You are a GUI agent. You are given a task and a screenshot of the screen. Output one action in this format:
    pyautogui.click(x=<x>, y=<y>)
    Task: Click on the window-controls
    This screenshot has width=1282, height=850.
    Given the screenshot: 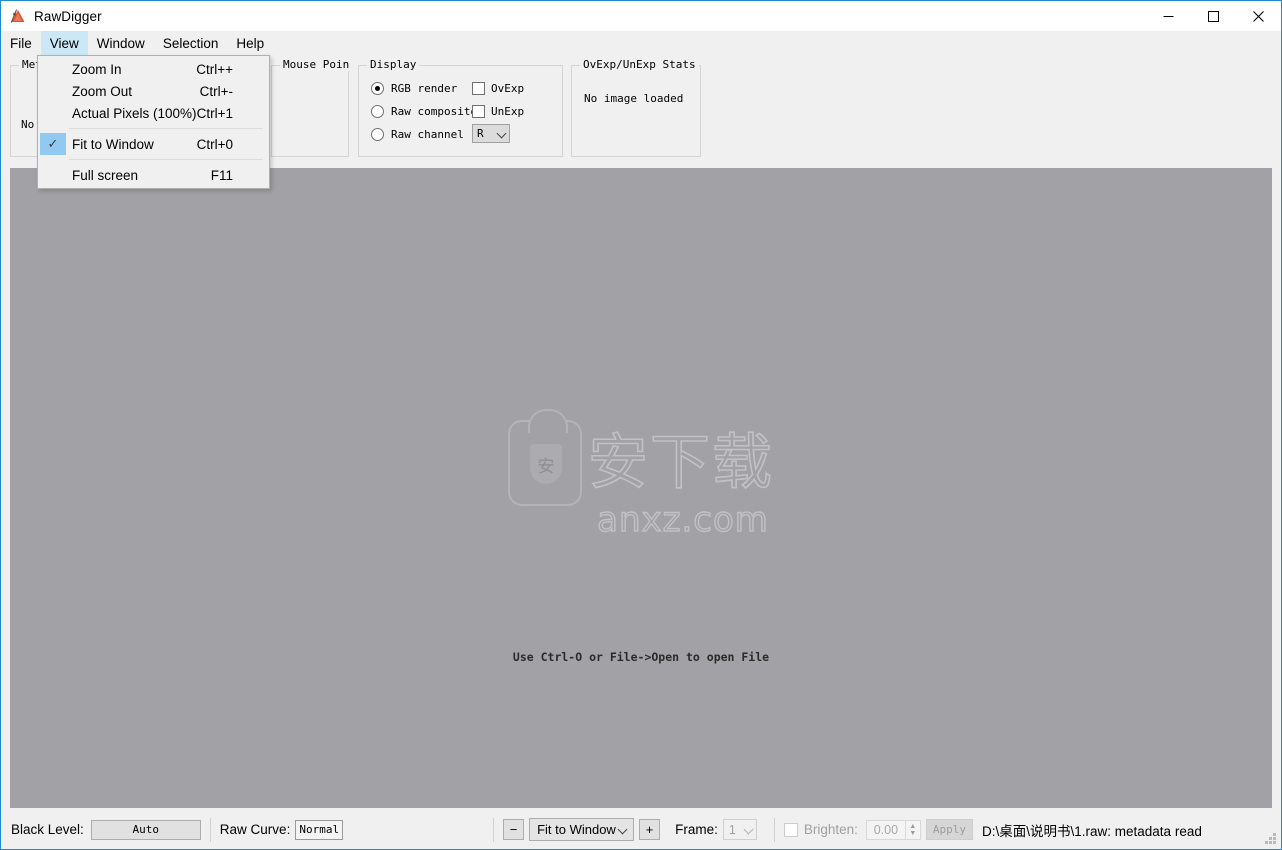 What is the action you would take?
    pyautogui.click(x=1213, y=16)
    